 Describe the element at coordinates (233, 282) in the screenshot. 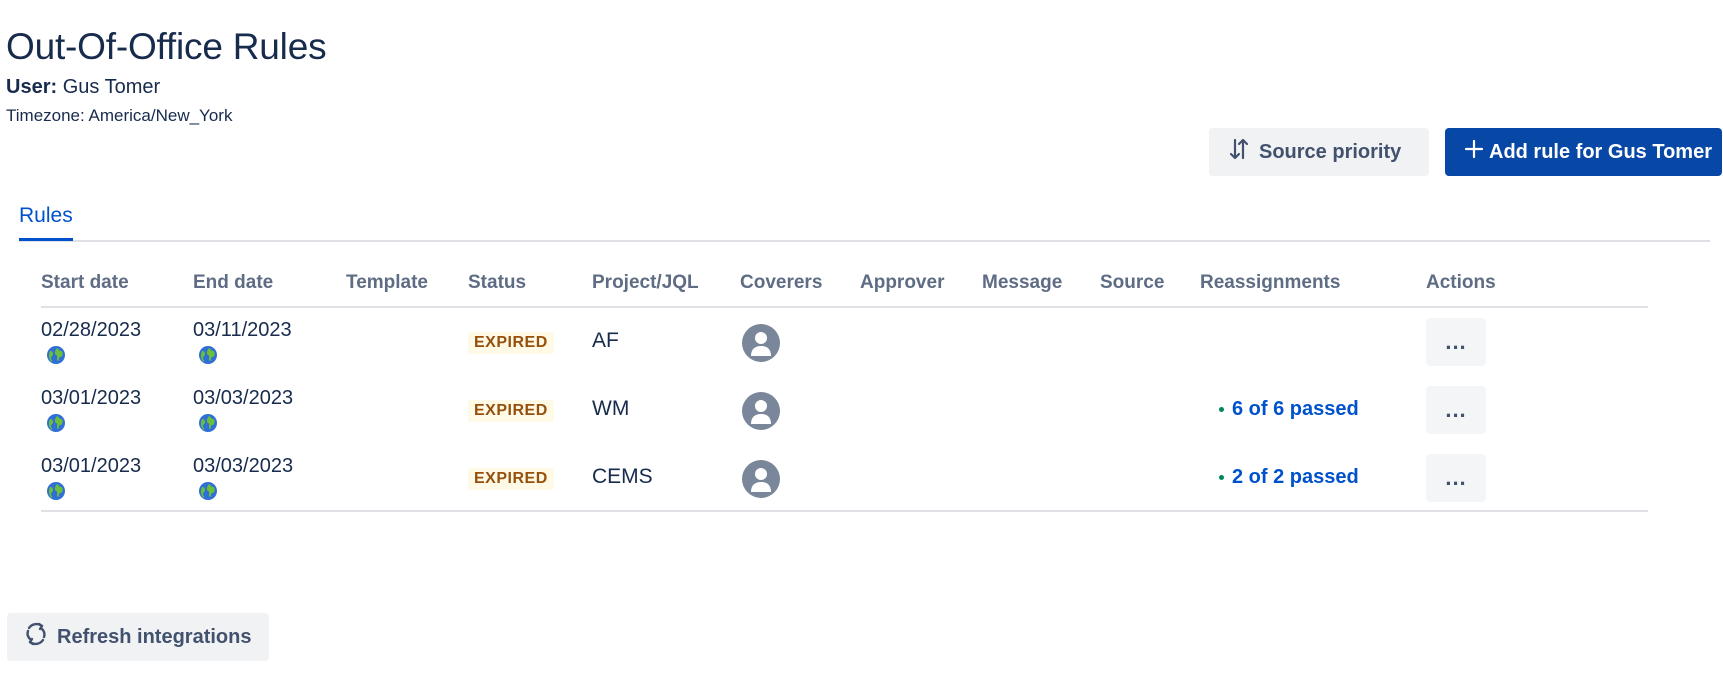

I see `col-end-date: End date` at that location.